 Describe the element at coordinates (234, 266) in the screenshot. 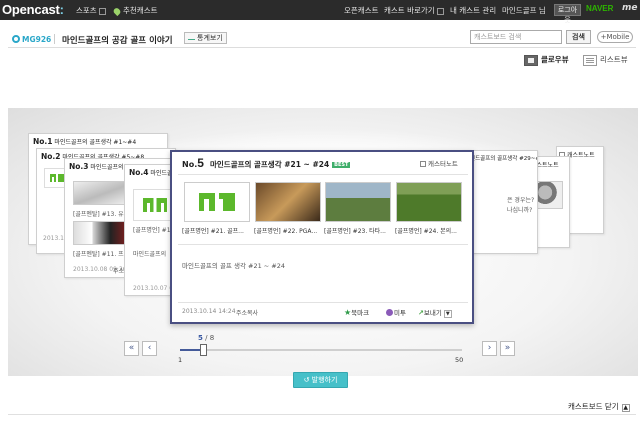

I see `card-summary: 마인드골프의 골프 생각 #21 ~ #24` at that location.